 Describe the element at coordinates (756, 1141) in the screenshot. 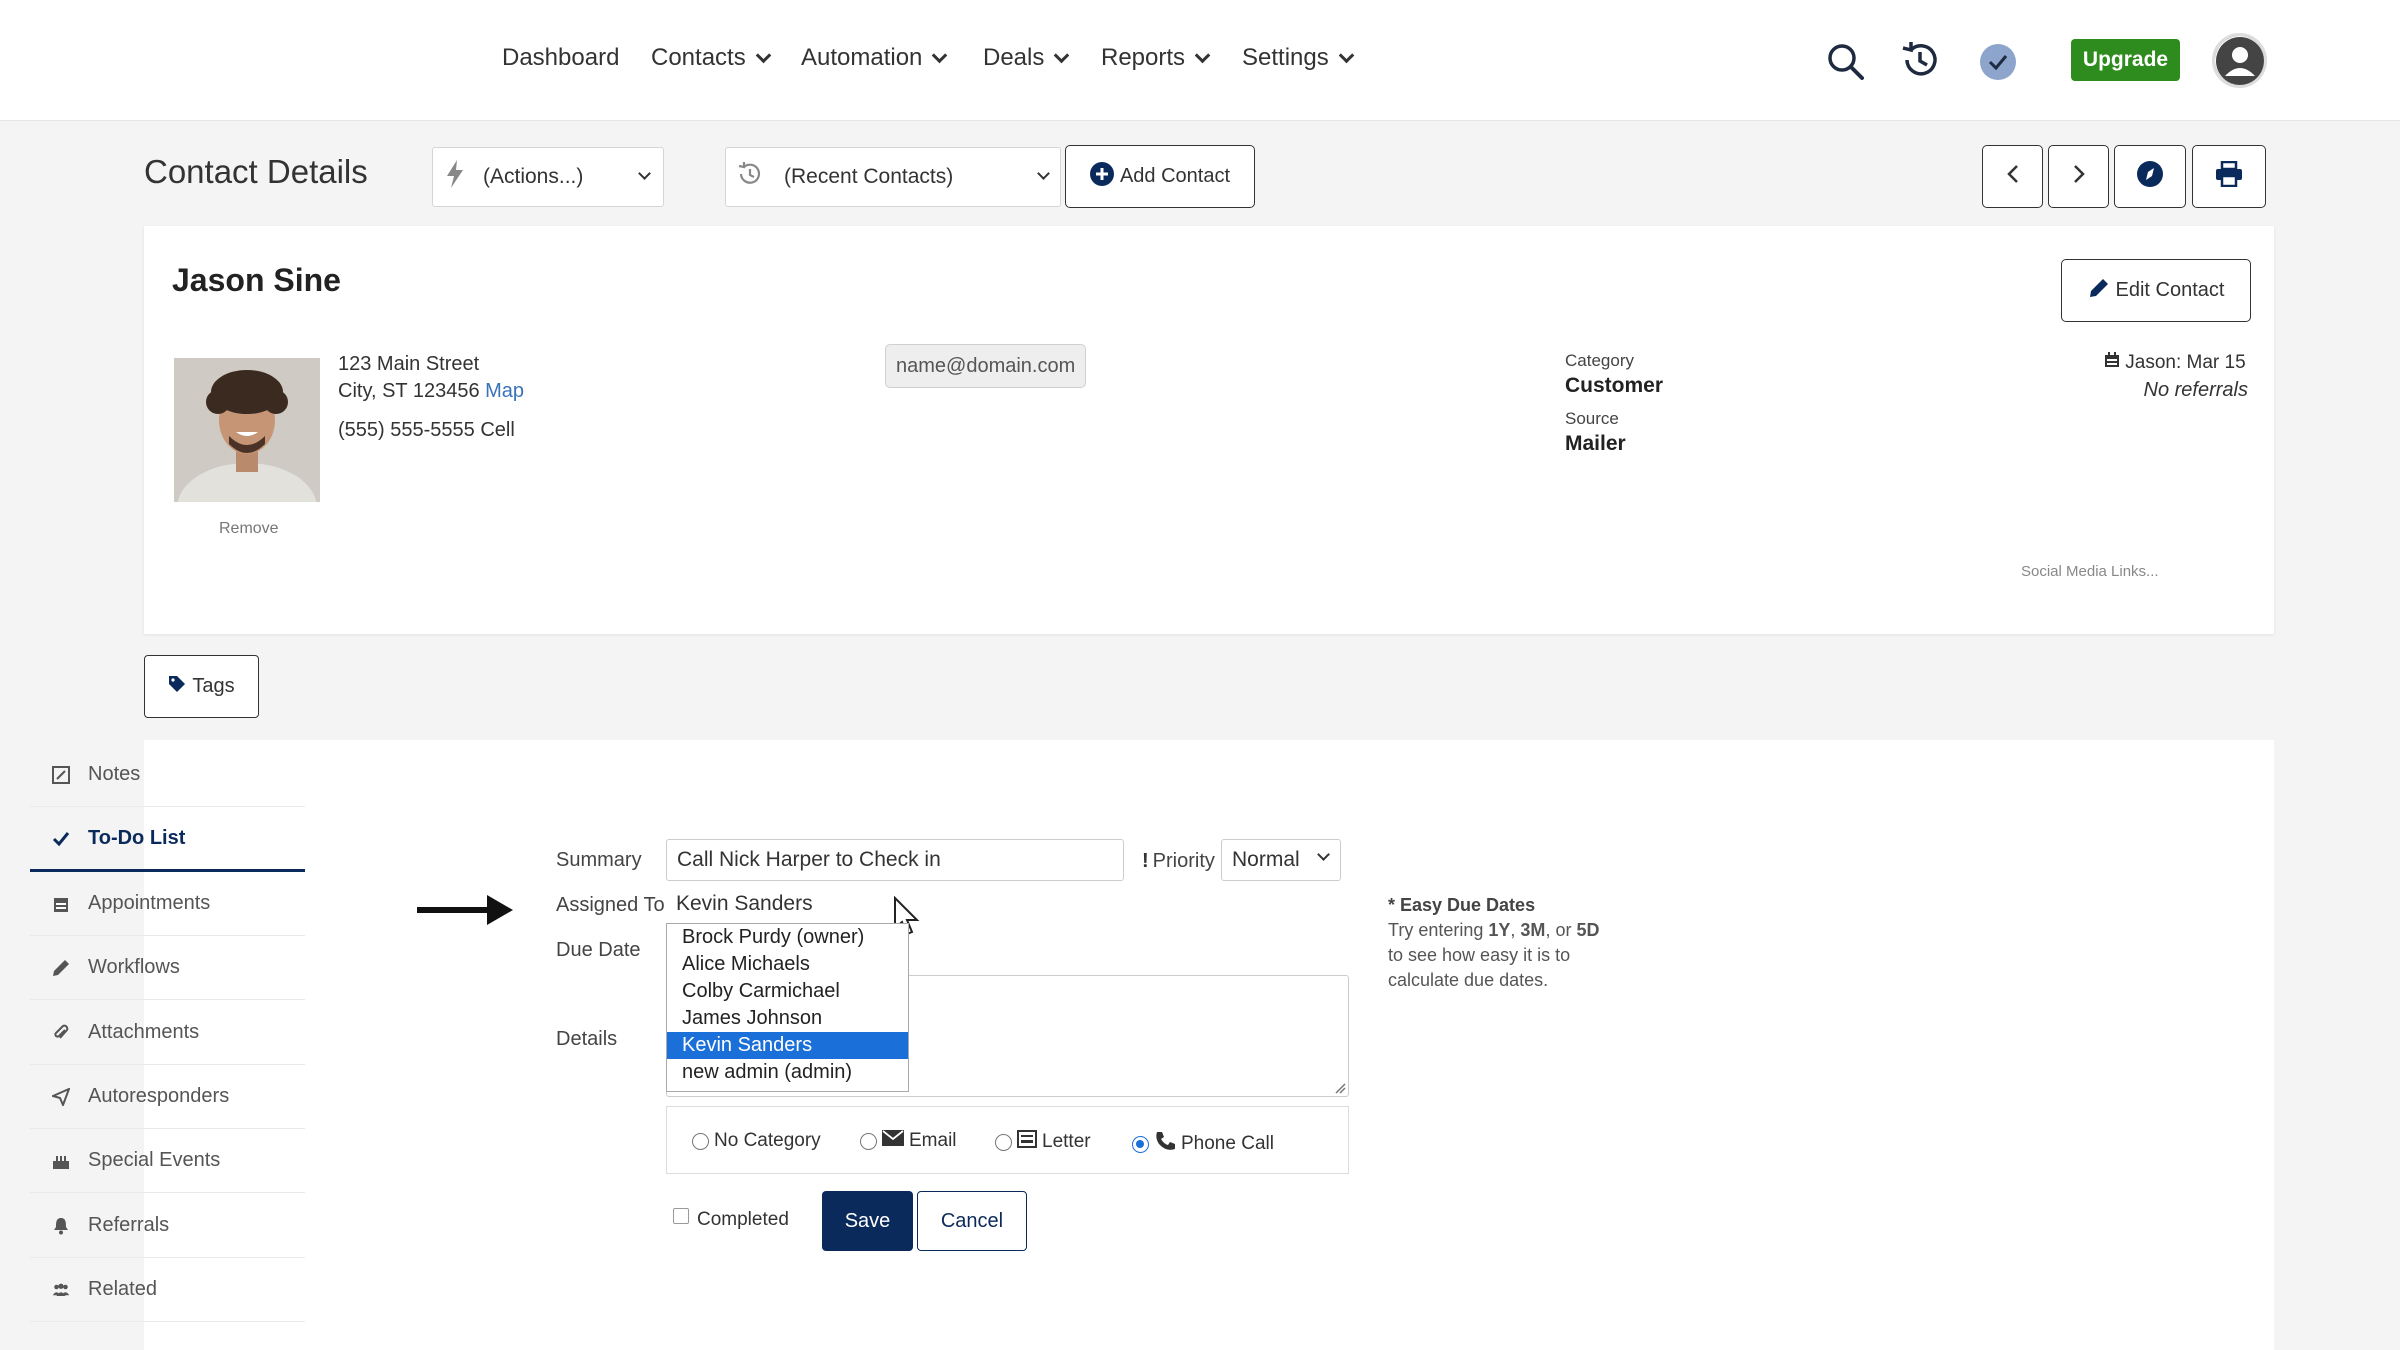

I see `category-no-category: No Category` at that location.